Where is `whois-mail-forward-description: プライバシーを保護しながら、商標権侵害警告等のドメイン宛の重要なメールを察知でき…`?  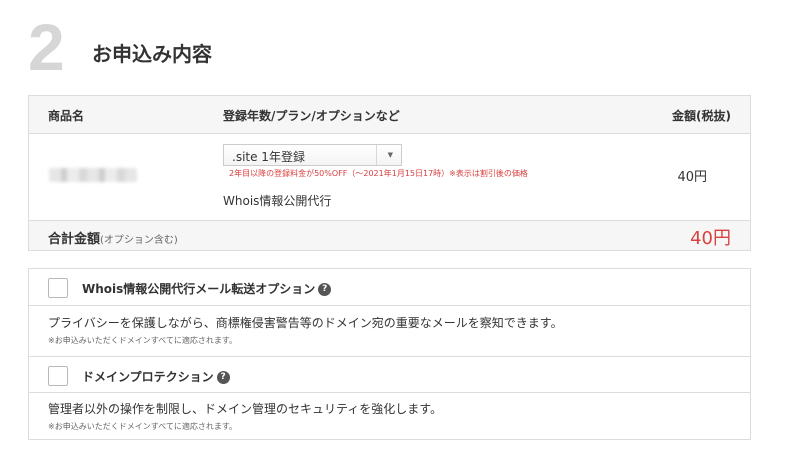 whois-mail-forward-description: プライバシーを保護しながら、商標権侵害警告等のドメイン宛の重要なメールを察知でき… is located at coordinates (305, 323).